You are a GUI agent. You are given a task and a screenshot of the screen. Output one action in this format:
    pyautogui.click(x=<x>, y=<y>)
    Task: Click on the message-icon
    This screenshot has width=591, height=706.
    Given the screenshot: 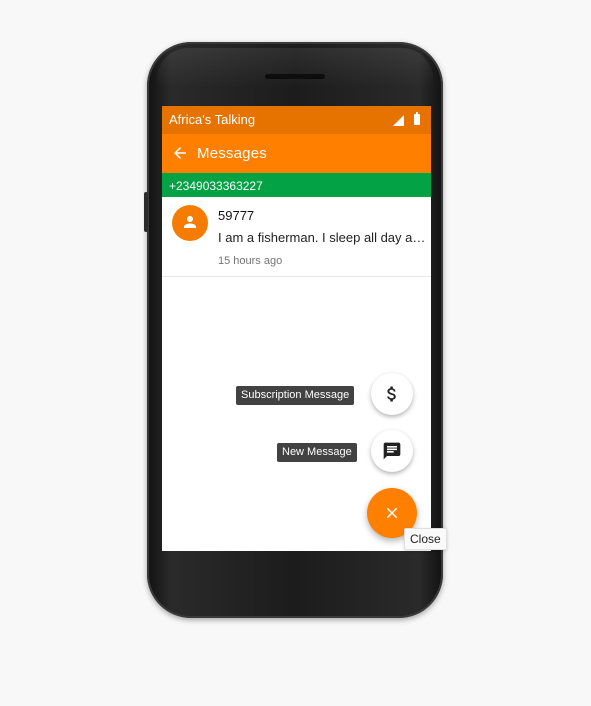 What is the action you would take?
    pyautogui.click(x=392, y=451)
    